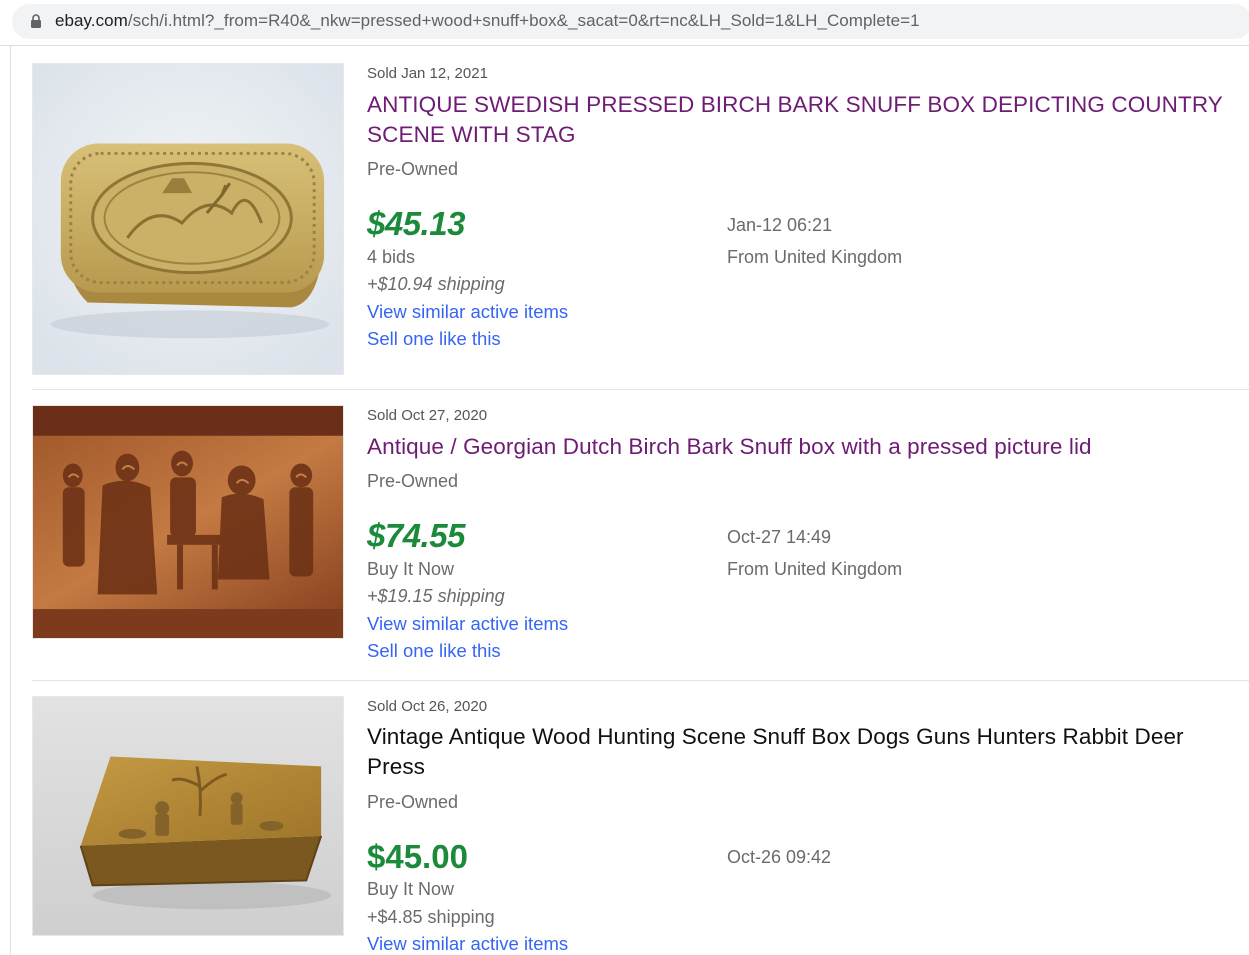 The width and height of the screenshot is (1249, 955). What do you see at coordinates (427, 415) in the screenshot?
I see `sold-date: Sold Oct 27, 2020` at bounding box center [427, 415].